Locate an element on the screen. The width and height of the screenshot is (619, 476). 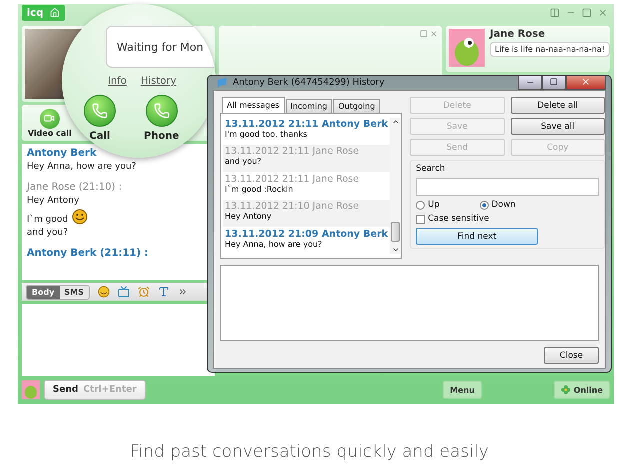
search-field is located at coordinates (508, 187).